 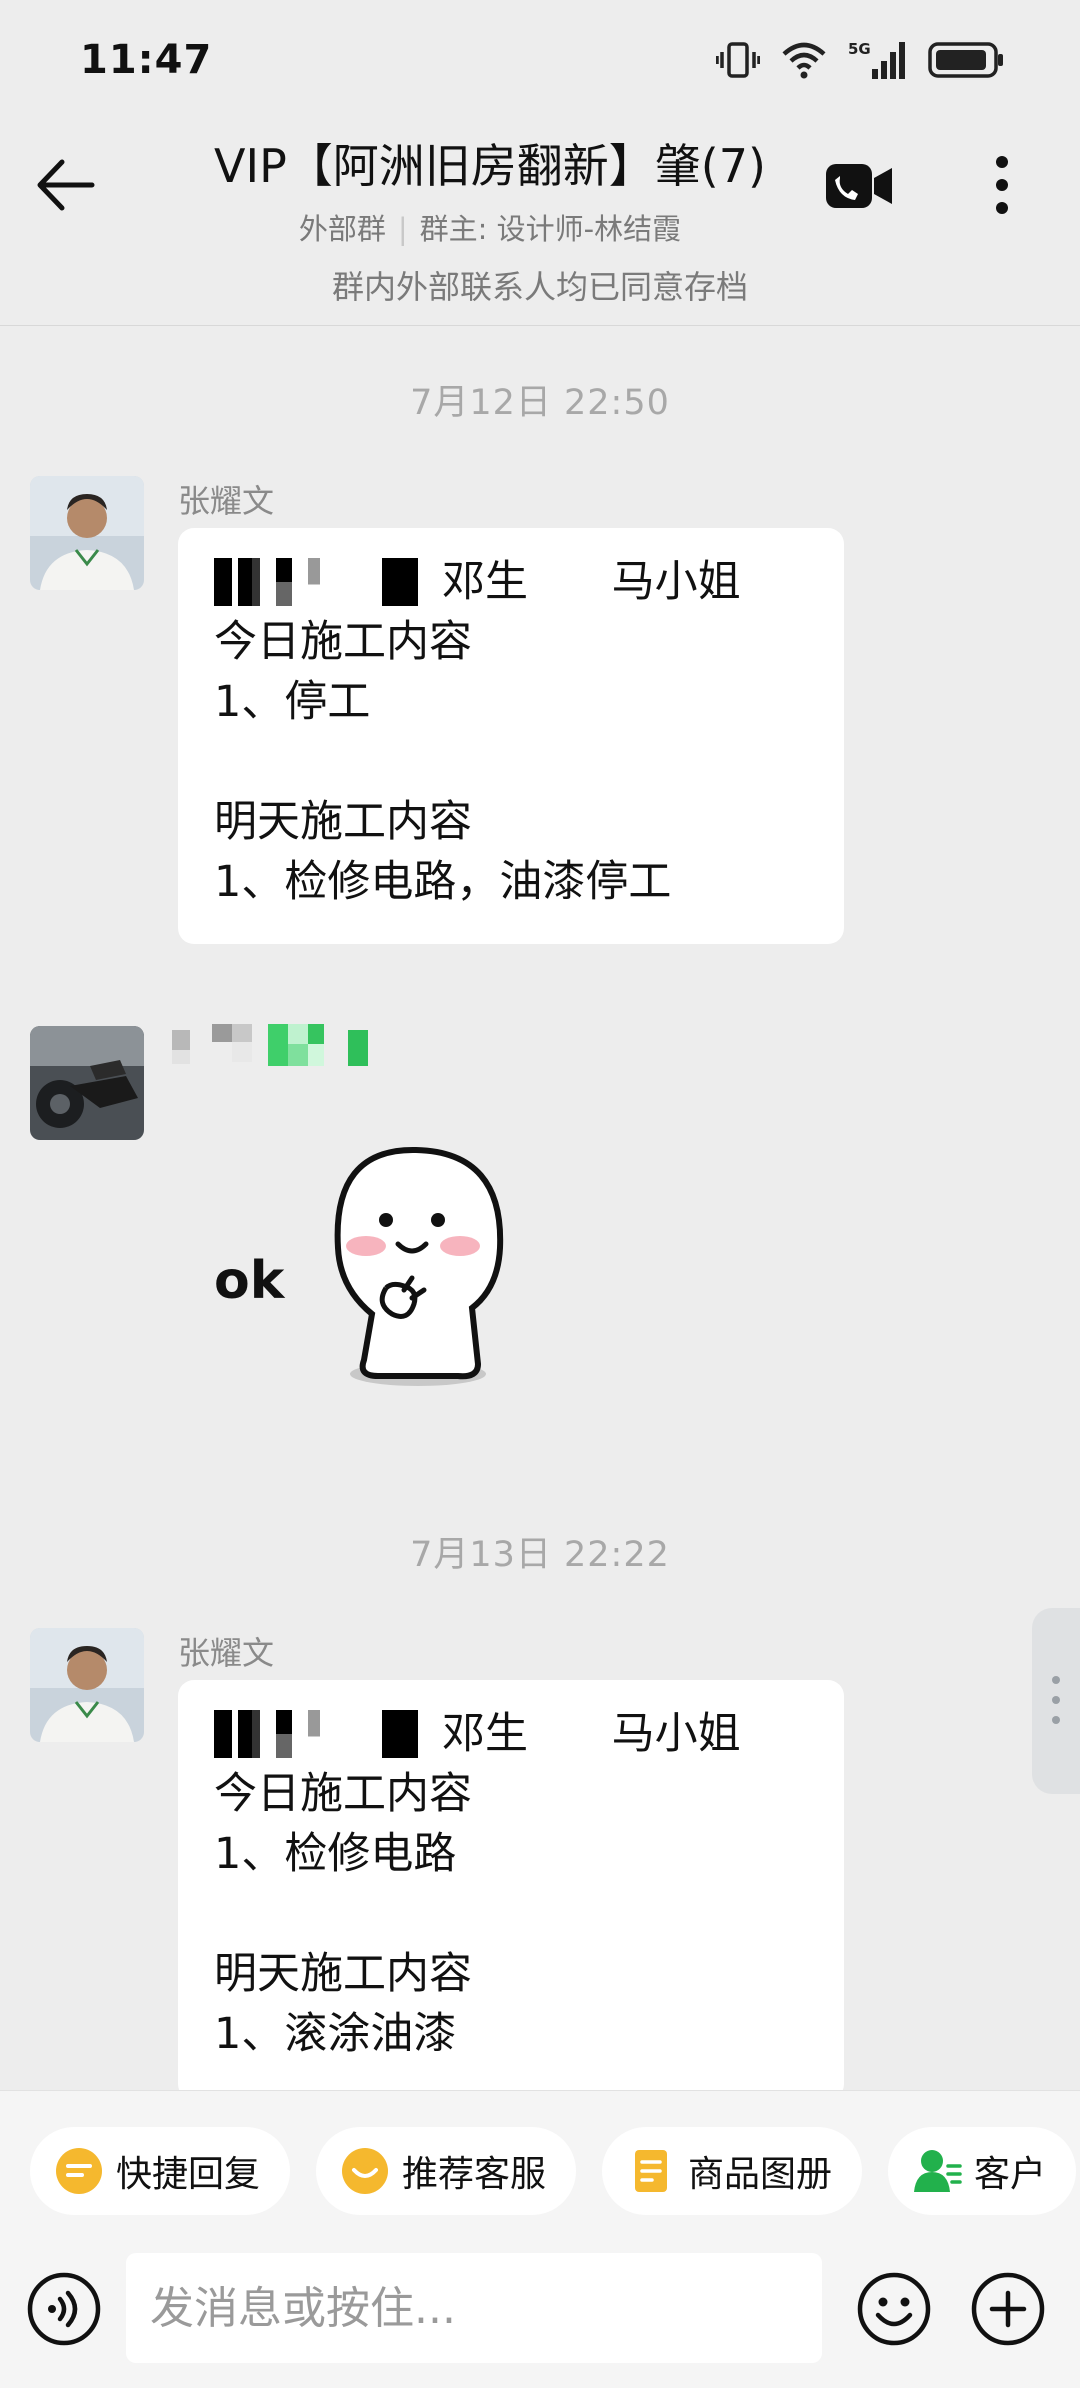 I want to click on customer-button: 客户, so click(x=982, y=2171).